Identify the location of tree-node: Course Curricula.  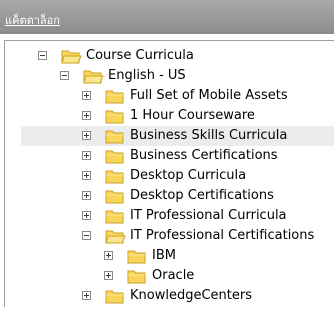
(169, 56).